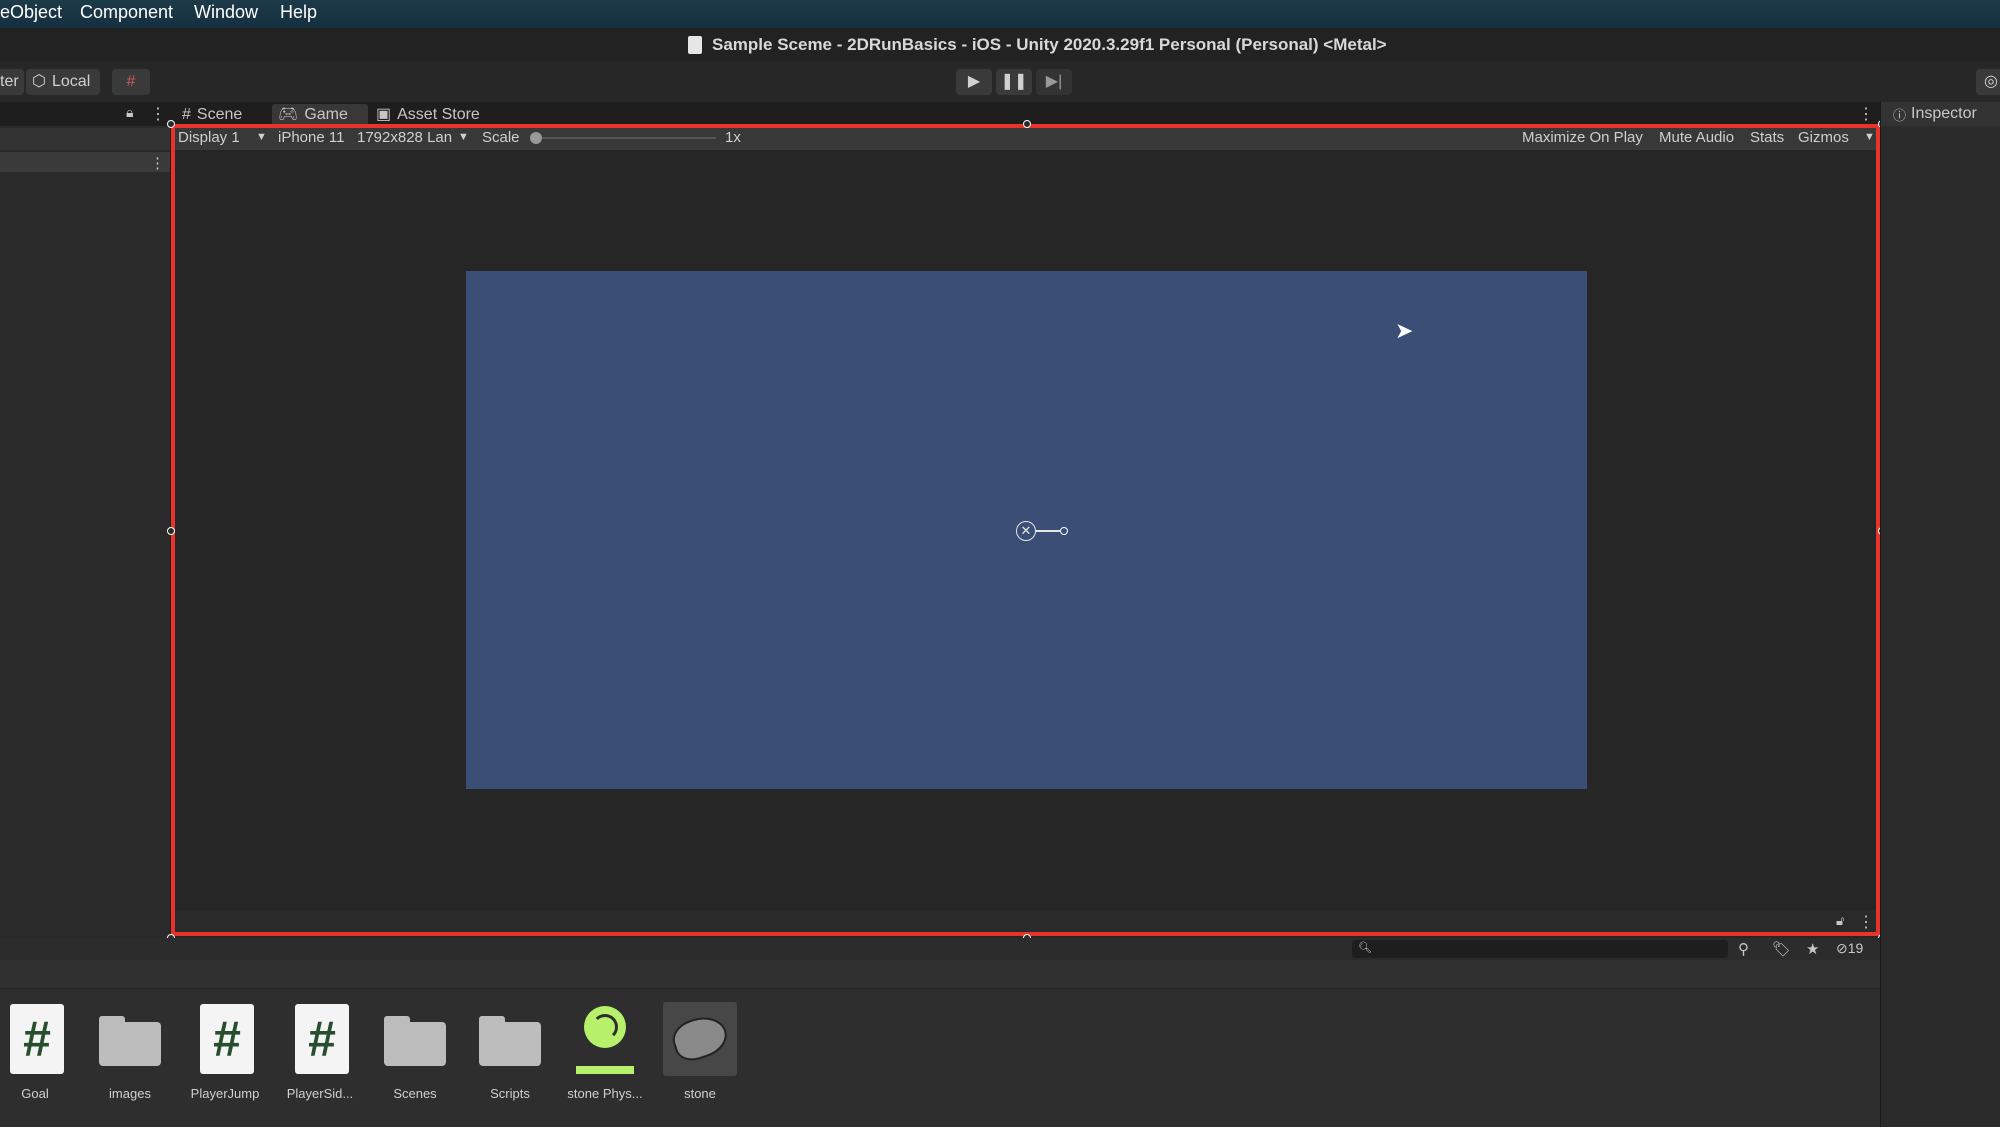 The height and width of the screenshot is (1127, 2000). What do you see at coordinates (415, 1093) in the screenshot?
I see `asset-label: Scenes` at bounding box center [415, 1093].